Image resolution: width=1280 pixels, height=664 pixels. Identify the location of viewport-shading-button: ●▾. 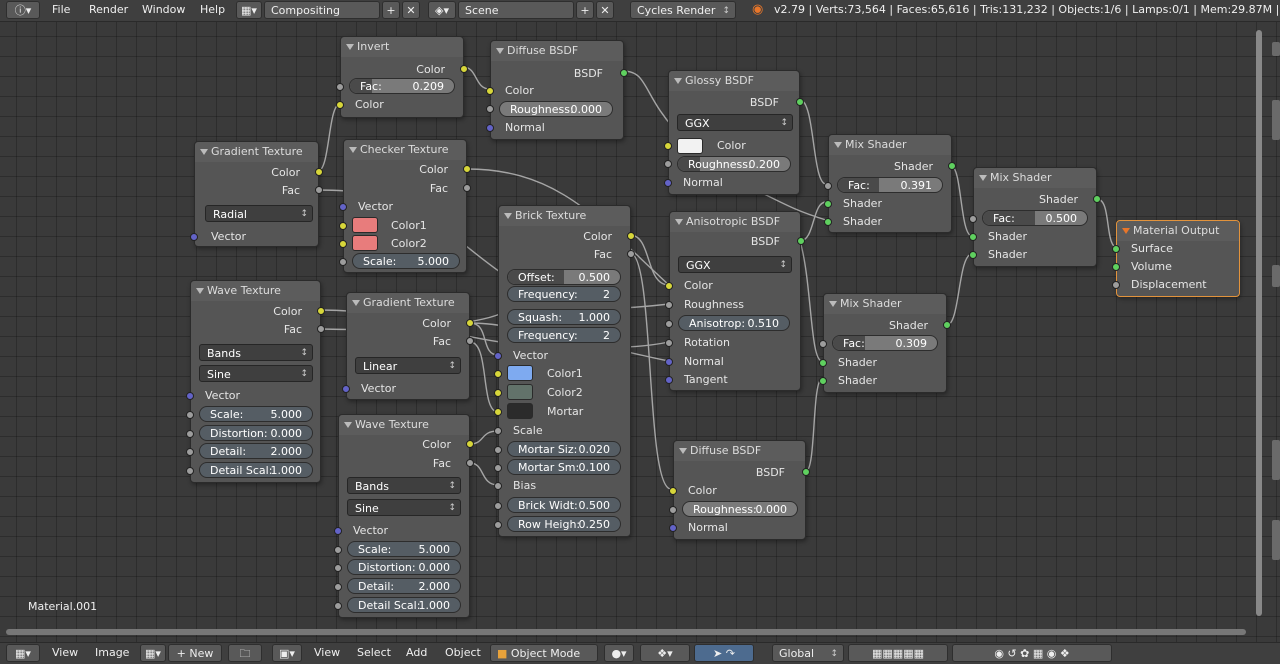
(619, 653).